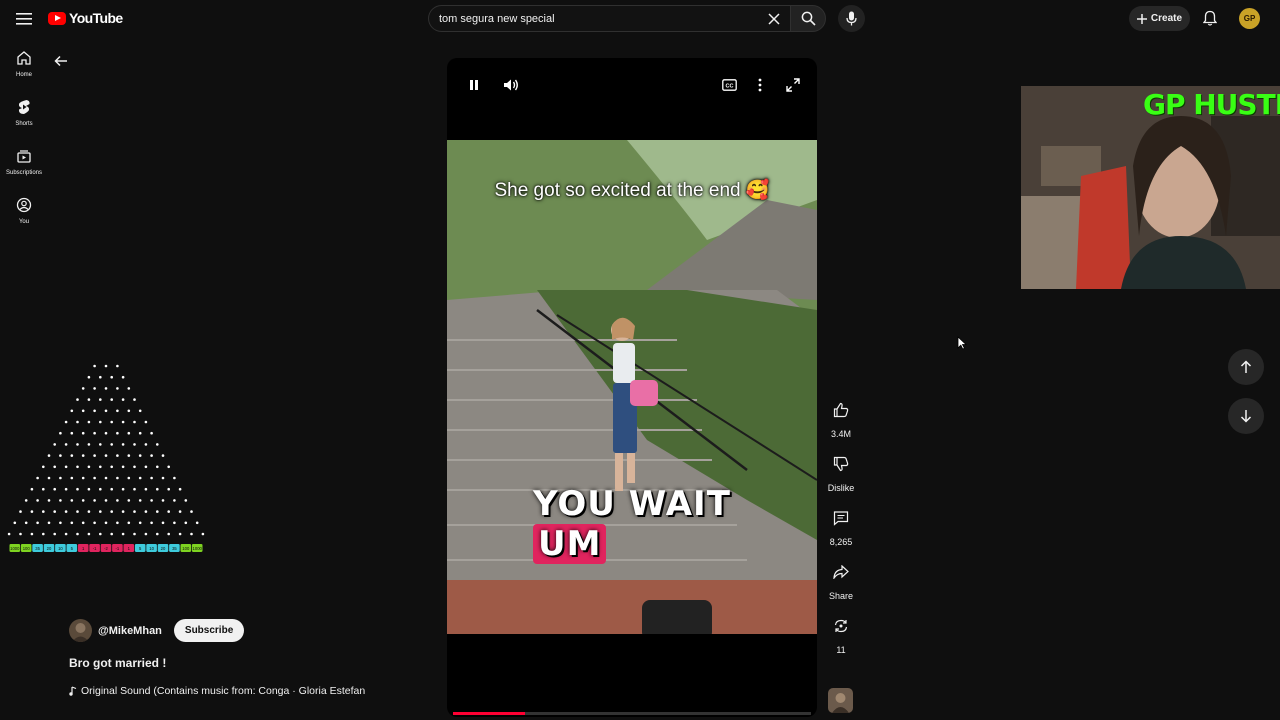 This screenshot has height=720, width=1280. What do you see at coordinates (1150, 187) in the screenshot?
I see `webcam-overlay: GP HUSTLA` at bounding box center [1150, 187].